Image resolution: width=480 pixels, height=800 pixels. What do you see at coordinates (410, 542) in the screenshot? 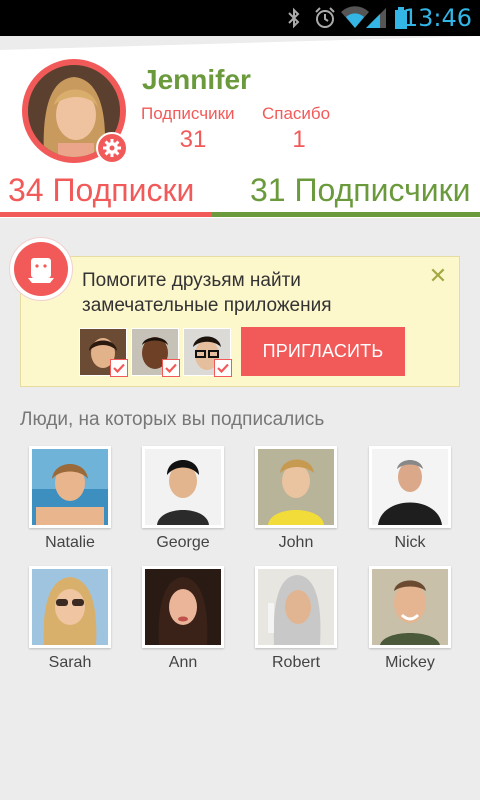
I see `person-name: Nick` at bounding box center [410, 542].